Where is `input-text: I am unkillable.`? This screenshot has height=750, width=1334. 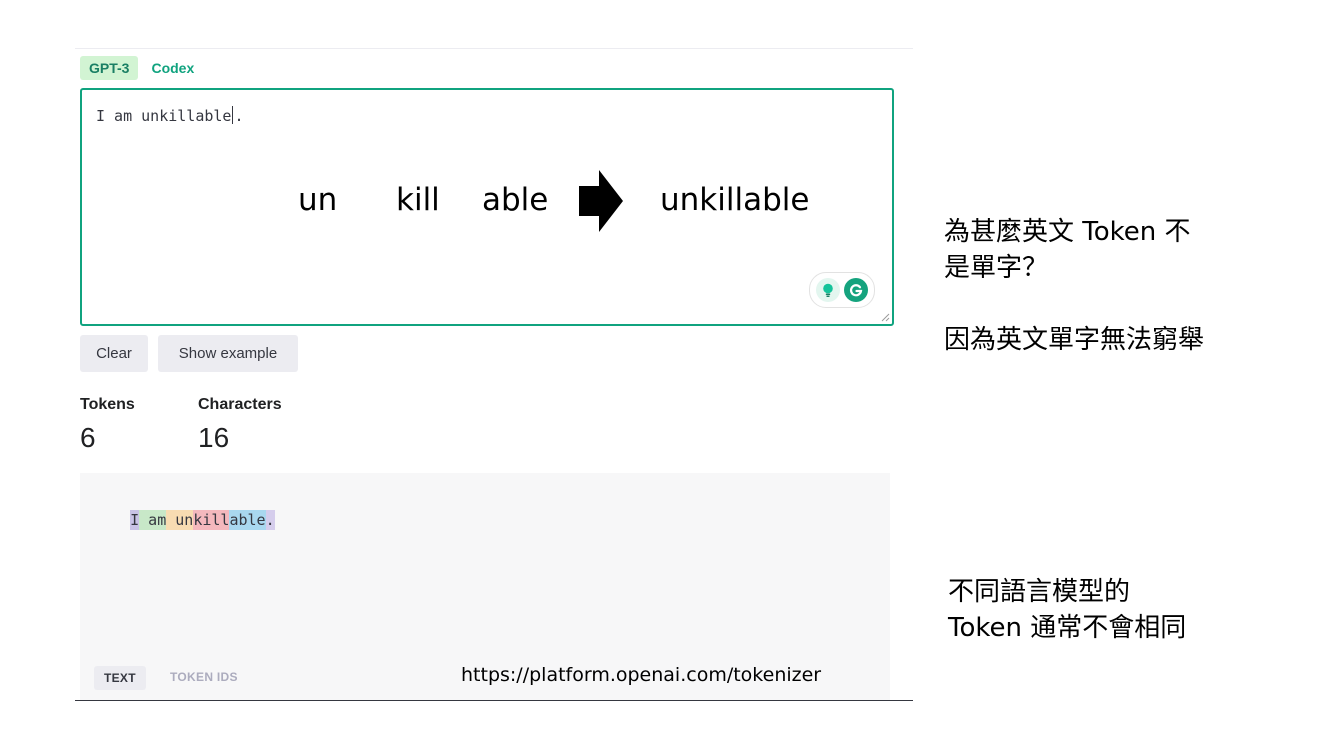 input-text: I am unkillable. is located at coordinates (170, 115).